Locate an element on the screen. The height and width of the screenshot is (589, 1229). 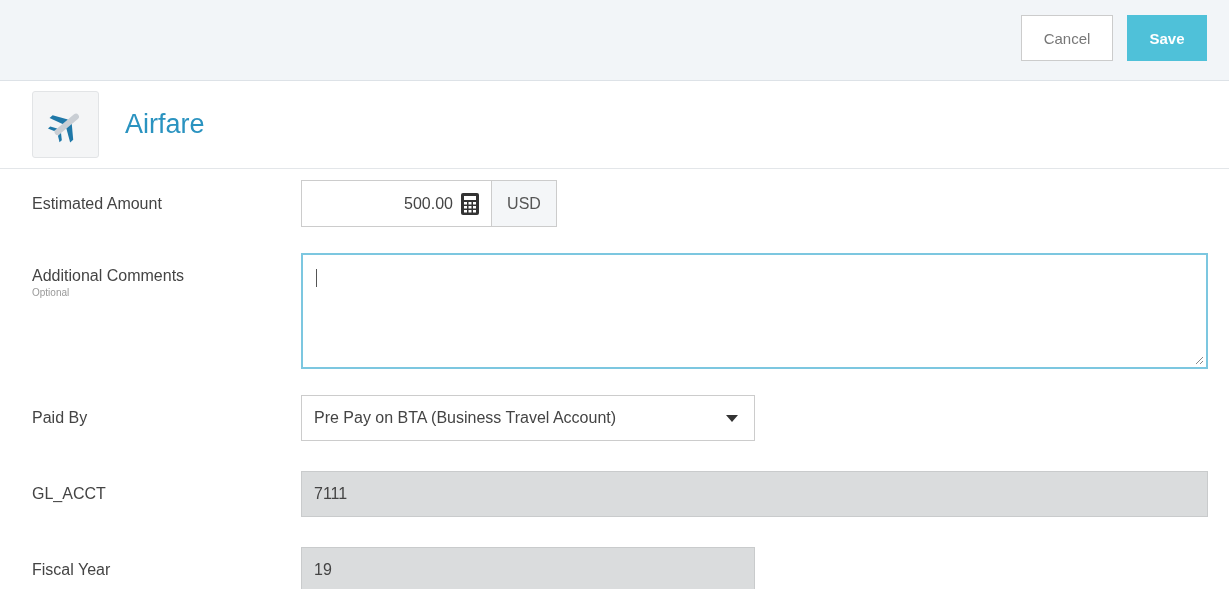
page-title: Airfare is located at coordinates (165, 124).